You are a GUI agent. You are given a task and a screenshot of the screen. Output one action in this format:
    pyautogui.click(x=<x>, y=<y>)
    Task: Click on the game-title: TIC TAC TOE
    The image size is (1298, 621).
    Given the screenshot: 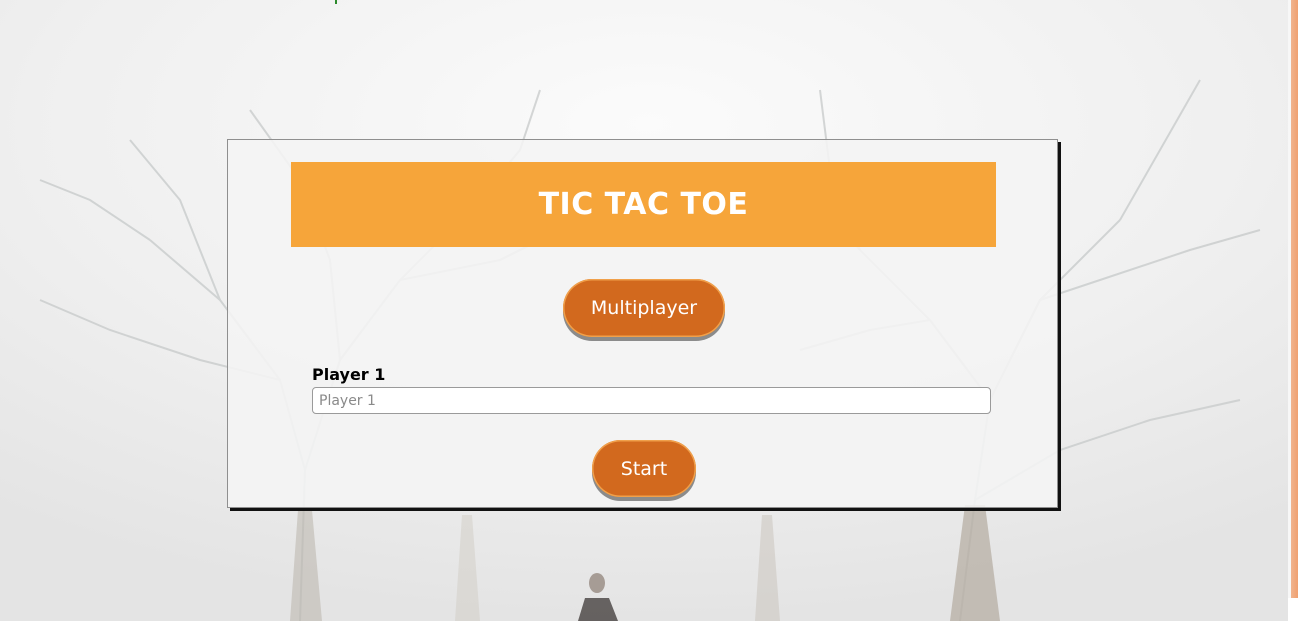 What is the action you would take?
    pyautogui.click(x=643, y=204)
    